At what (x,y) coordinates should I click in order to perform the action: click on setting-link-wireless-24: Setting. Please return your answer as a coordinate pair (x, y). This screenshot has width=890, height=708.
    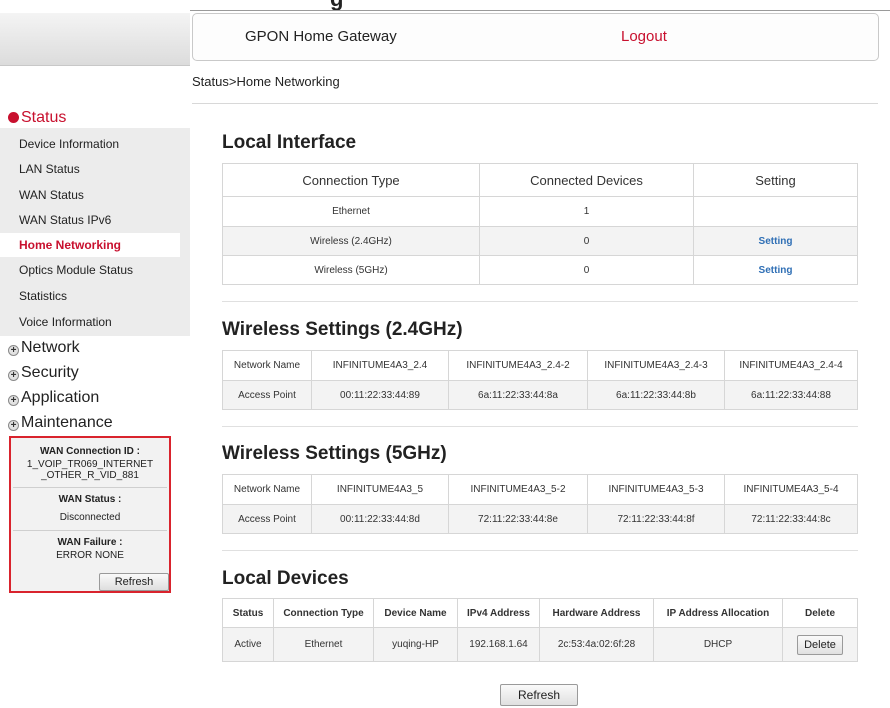
    Looking at the image, I should click on (776, 241).